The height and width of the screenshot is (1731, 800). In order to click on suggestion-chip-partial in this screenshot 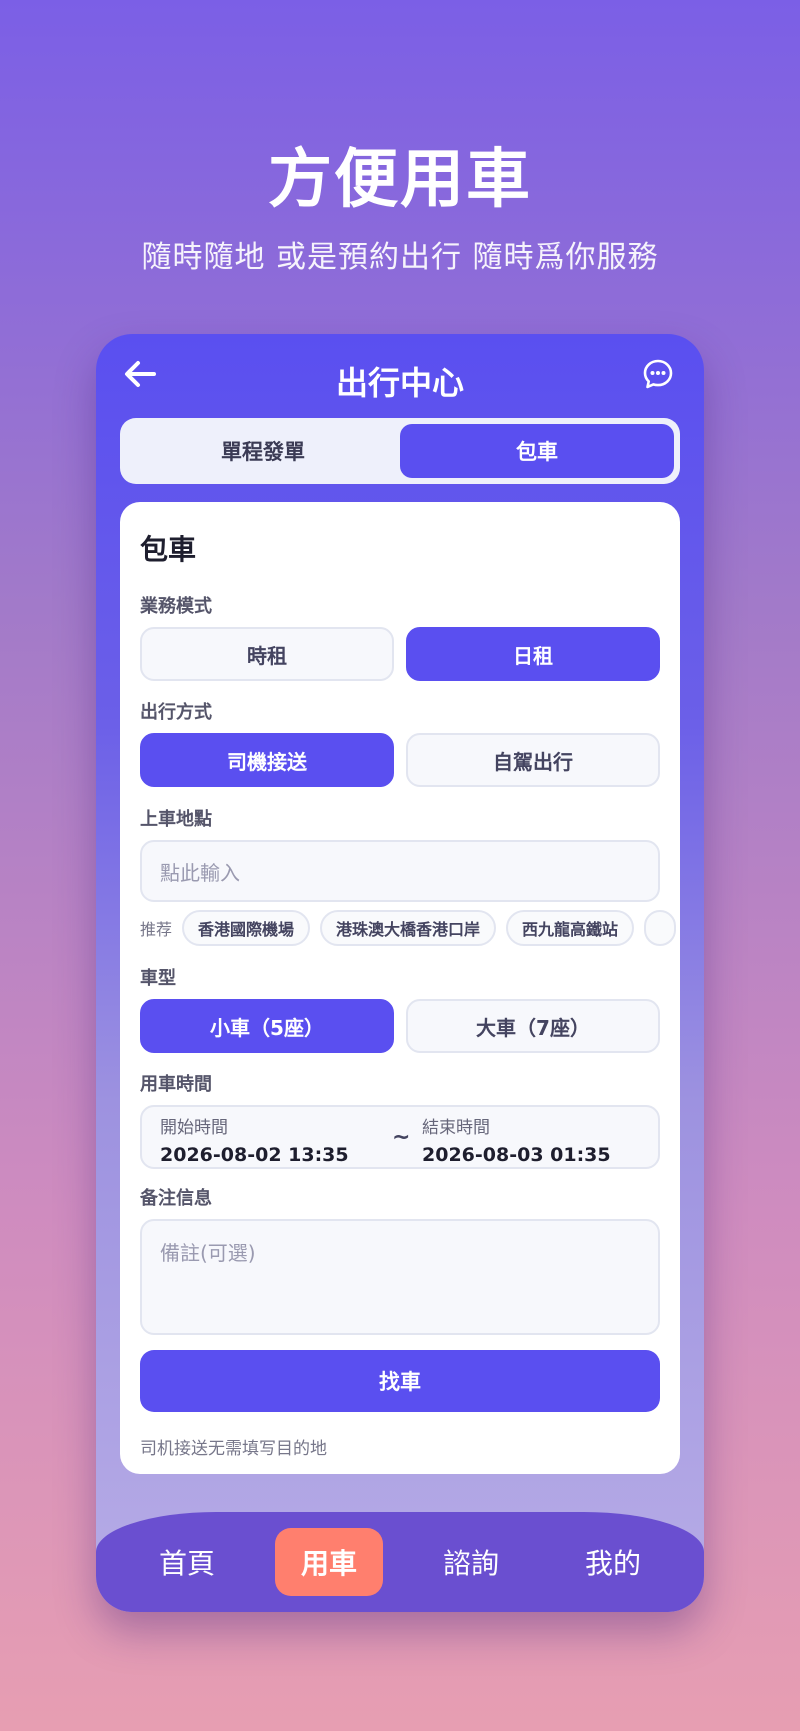, I will do `click(660, 928)`.